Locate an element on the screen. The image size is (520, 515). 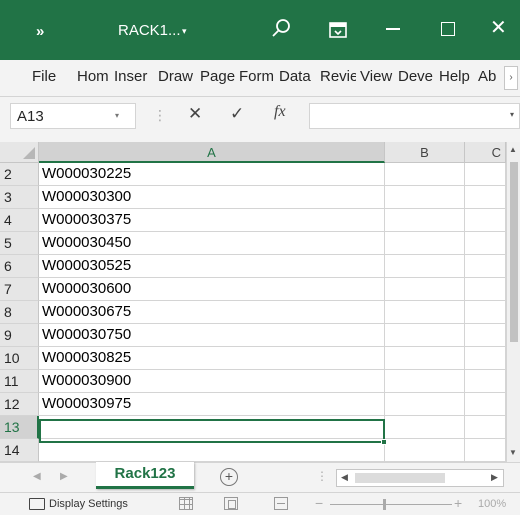
active-cell-selection is located at coordinates (212, 431).